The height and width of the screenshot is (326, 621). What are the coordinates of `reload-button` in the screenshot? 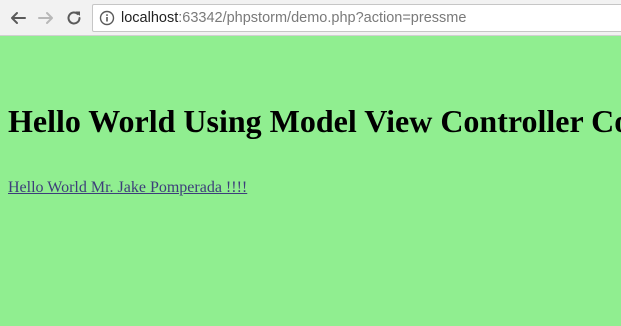 It's located at (74, 18).